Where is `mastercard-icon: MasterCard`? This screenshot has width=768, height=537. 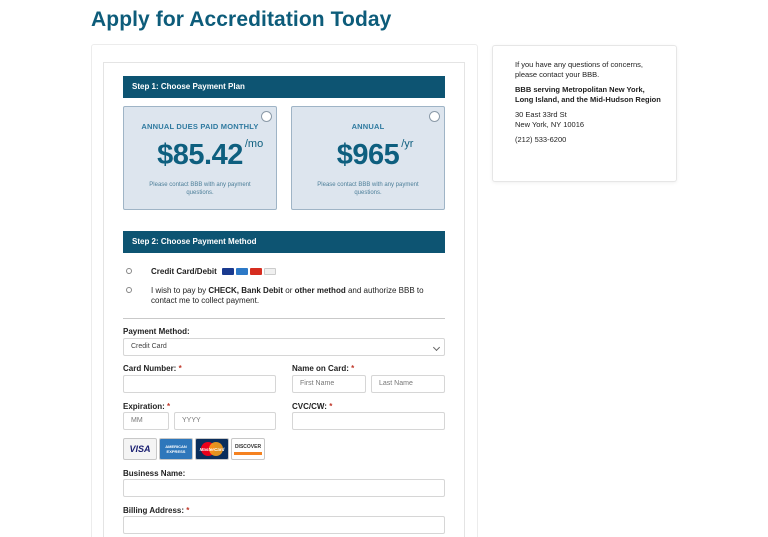
mastercard-icon: MasterCard is located at coordinates (212, 449).